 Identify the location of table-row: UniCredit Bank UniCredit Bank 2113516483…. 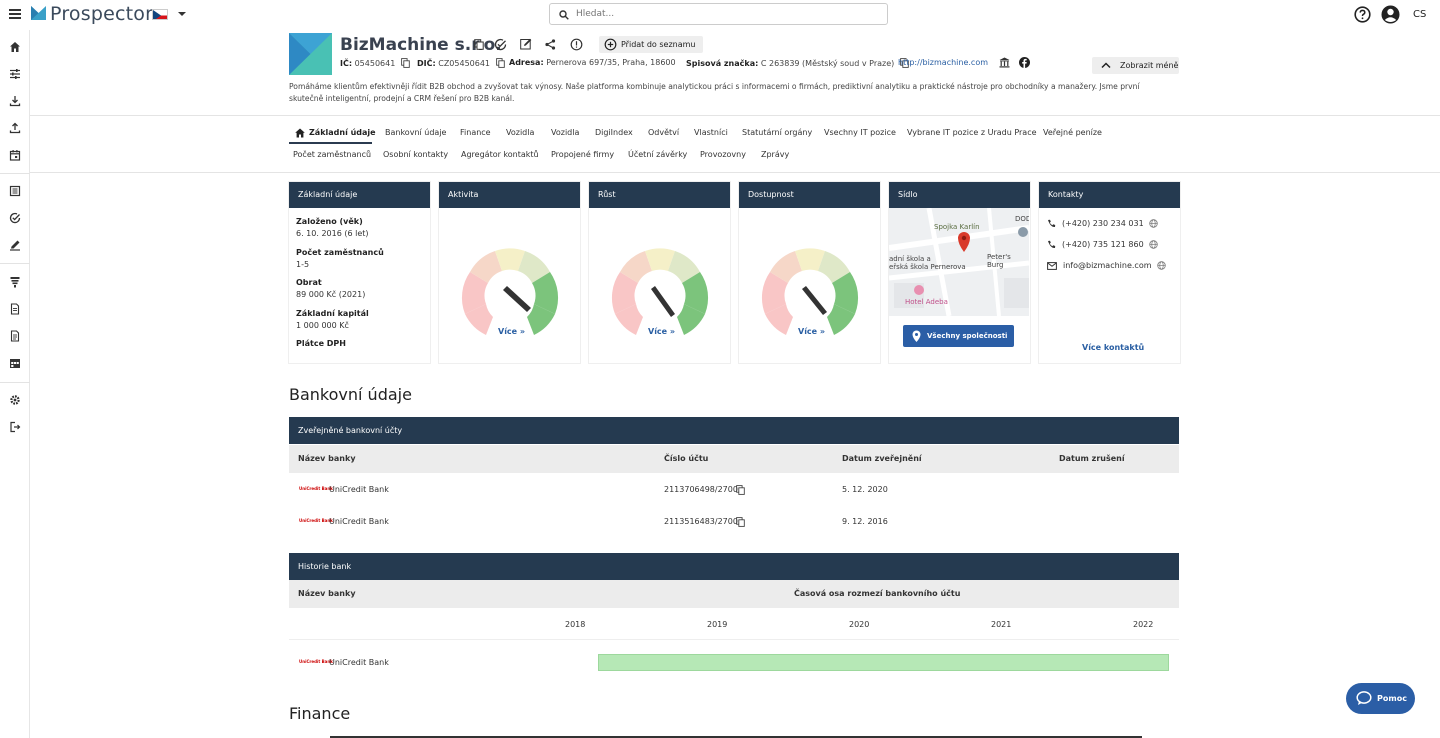
(734, 521).